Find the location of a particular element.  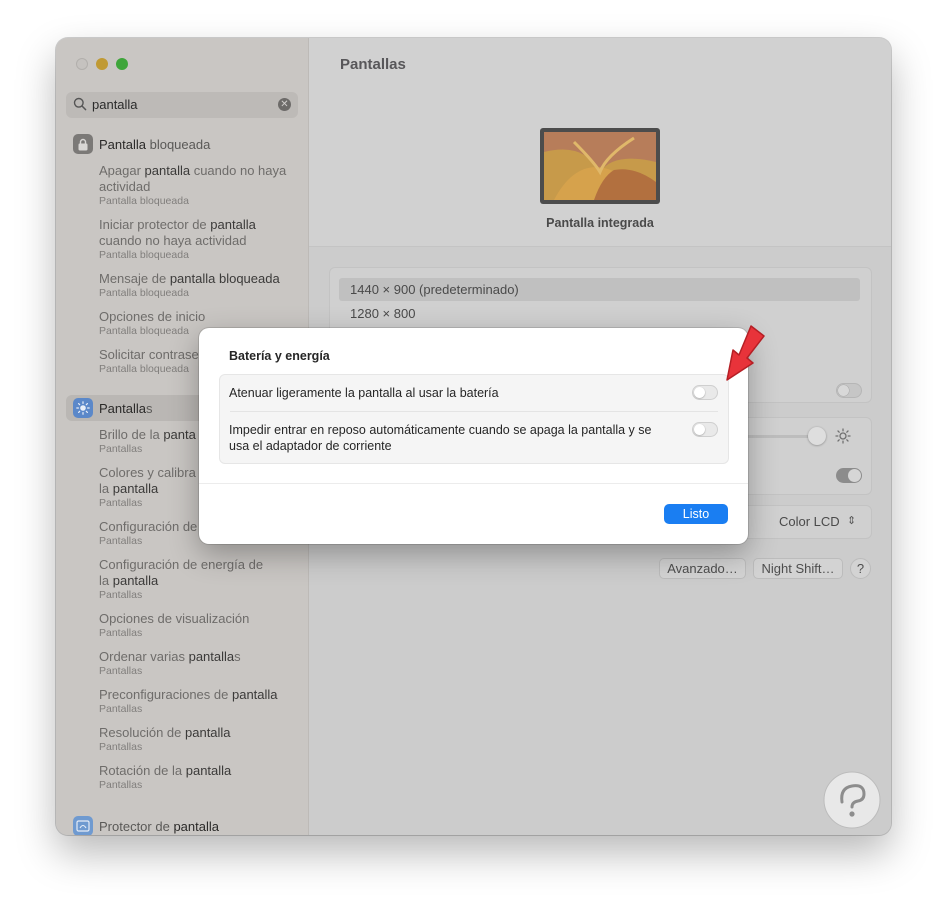

search-result: Preconfiguraciones de pantalla Pantallas is located at coordinates (199, 701).